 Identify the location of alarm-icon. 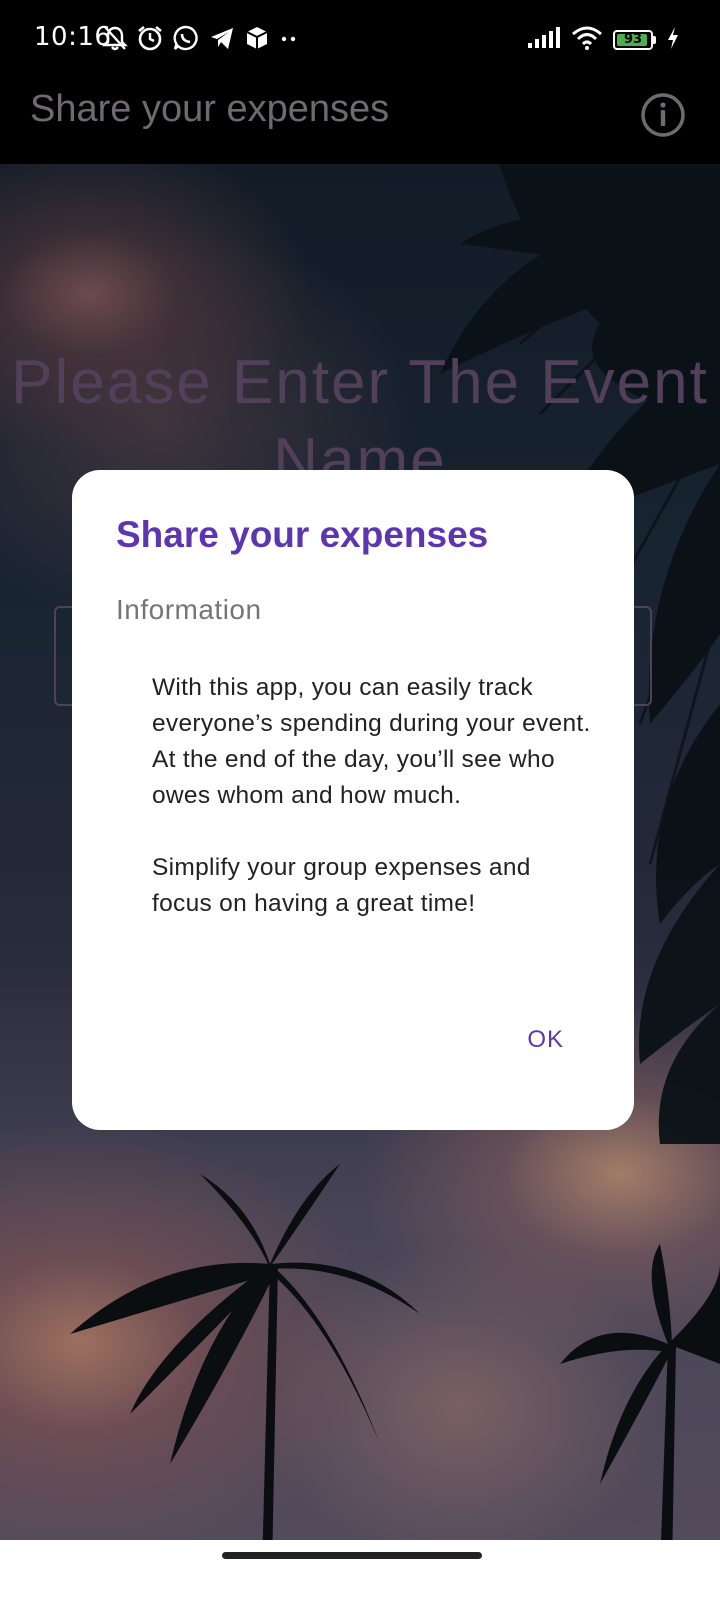
(150, 38).